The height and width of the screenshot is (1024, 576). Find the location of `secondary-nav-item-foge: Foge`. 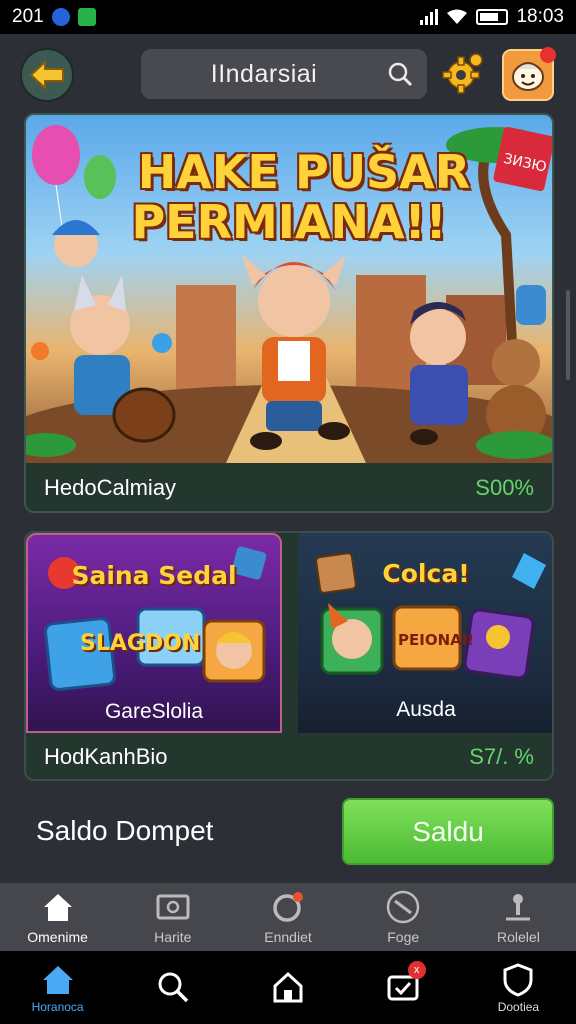

secondary-nav-item-foge: Foge is located at coordinates (403, 917).